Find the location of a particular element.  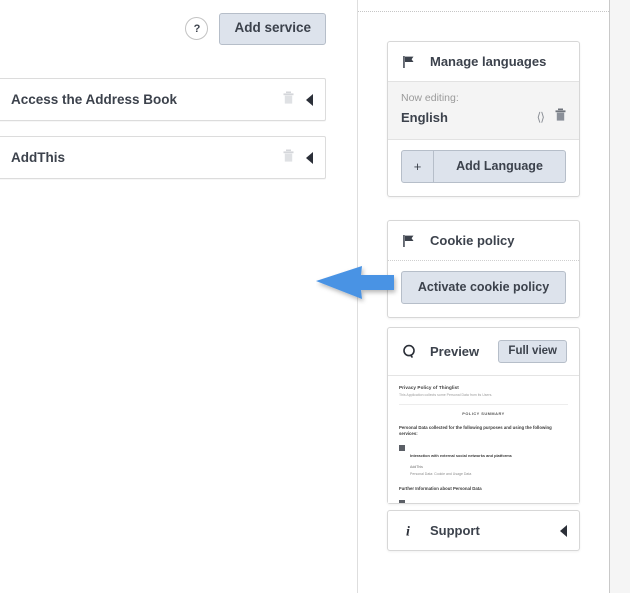

now-editing-section: Now editing: English ⟨⟩ is located at coordinates (483, 111).